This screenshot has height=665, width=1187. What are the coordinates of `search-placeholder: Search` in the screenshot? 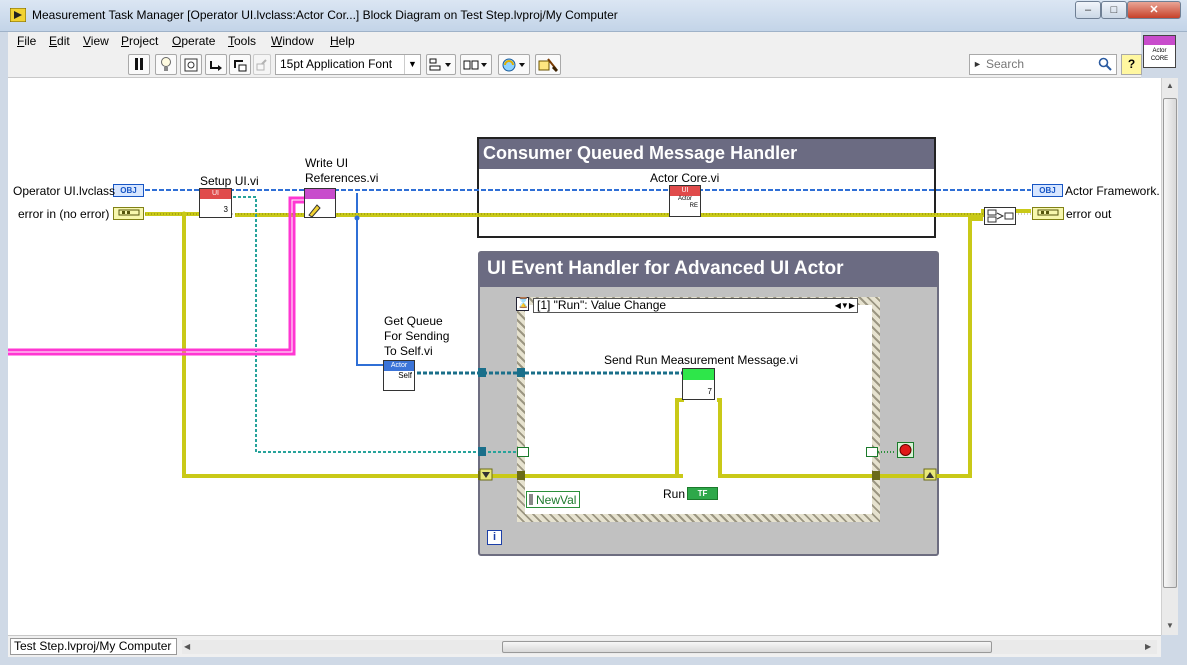 It's located at (1005, 64).